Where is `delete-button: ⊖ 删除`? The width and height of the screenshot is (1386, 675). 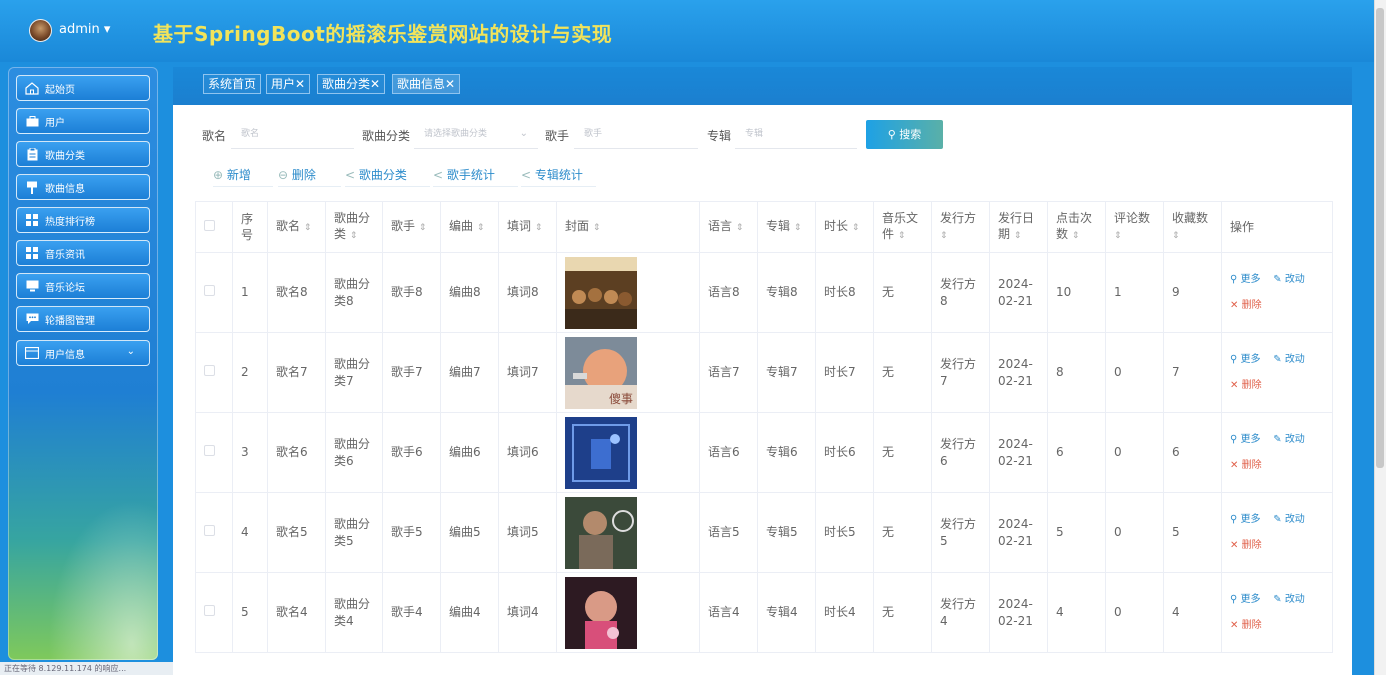
delete-button: ⊖ 删除 is located at coordinates (309, 175).